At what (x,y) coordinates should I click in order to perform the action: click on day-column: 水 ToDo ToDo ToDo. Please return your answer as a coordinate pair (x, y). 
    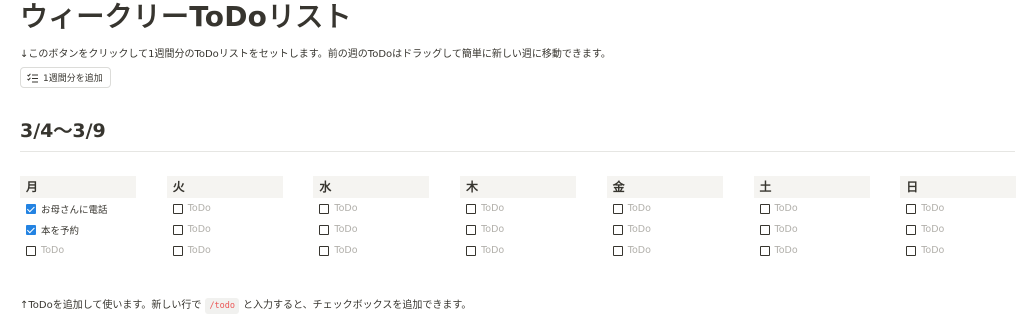
    Looking at the image, I should click on (371, 218).